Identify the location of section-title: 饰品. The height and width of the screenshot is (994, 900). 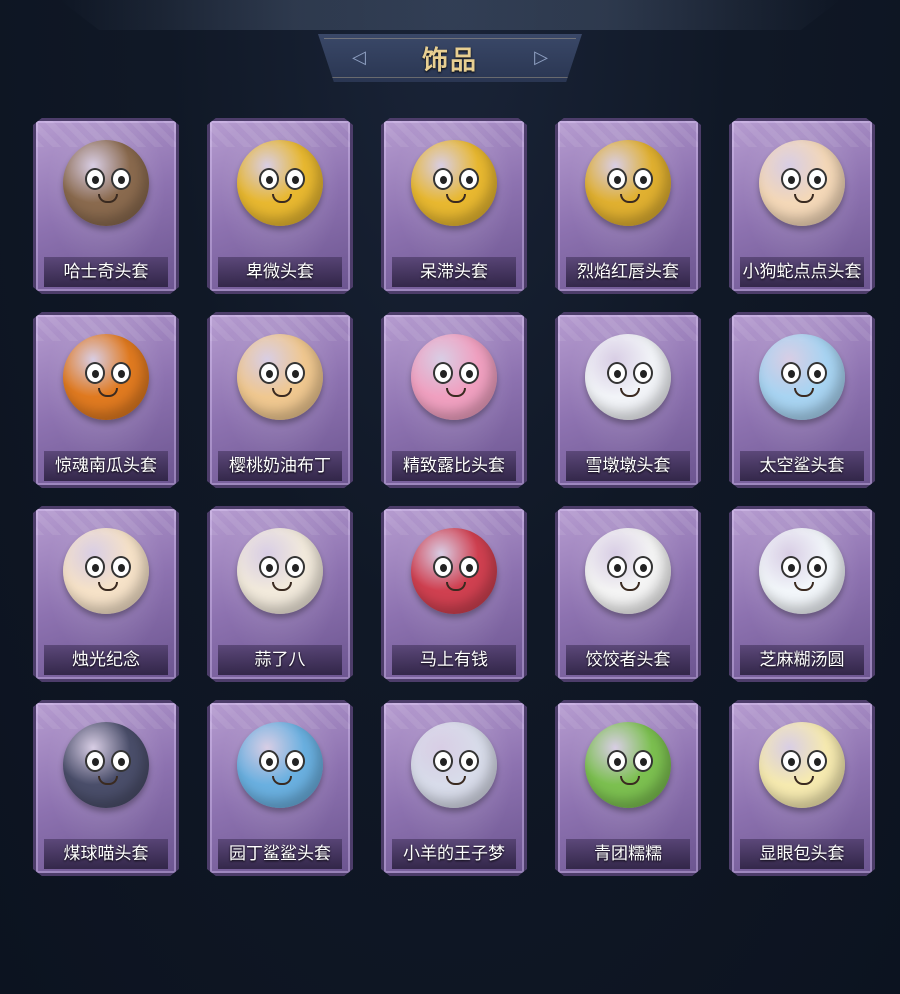
(449, 60).